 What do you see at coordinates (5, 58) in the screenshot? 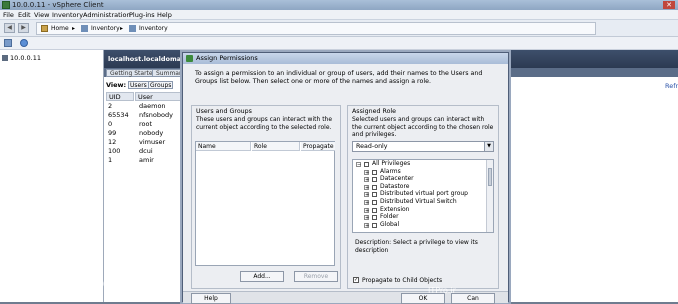
I see `host-icon` at bounding box center [5, 58].